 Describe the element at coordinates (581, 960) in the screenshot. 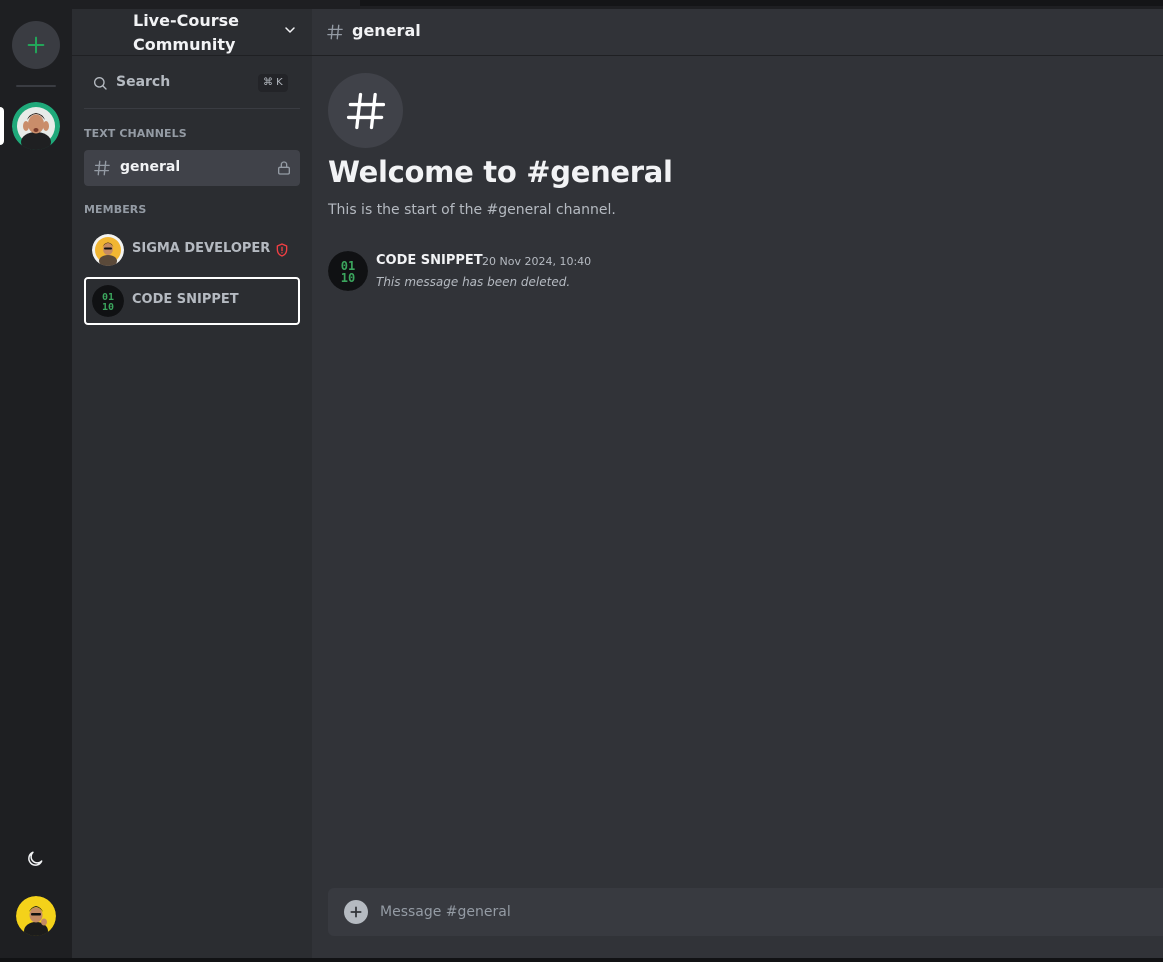

I see `window-bottom-bar` at that location.